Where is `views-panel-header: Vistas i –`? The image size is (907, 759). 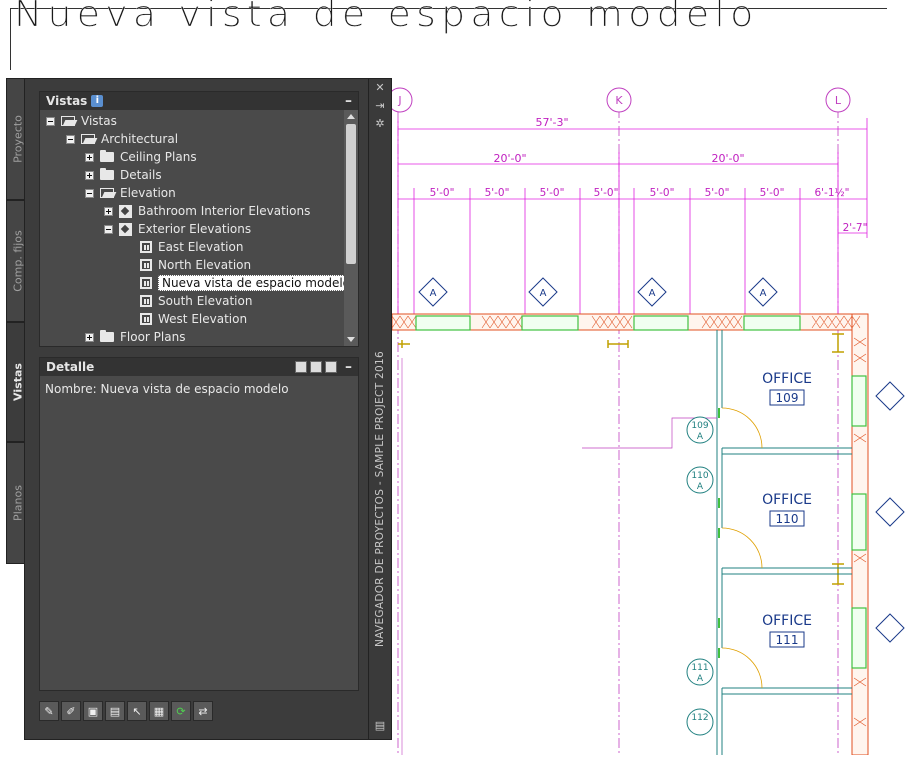
views-panel-header: Vistas i – is located at coordinates (199, 101).